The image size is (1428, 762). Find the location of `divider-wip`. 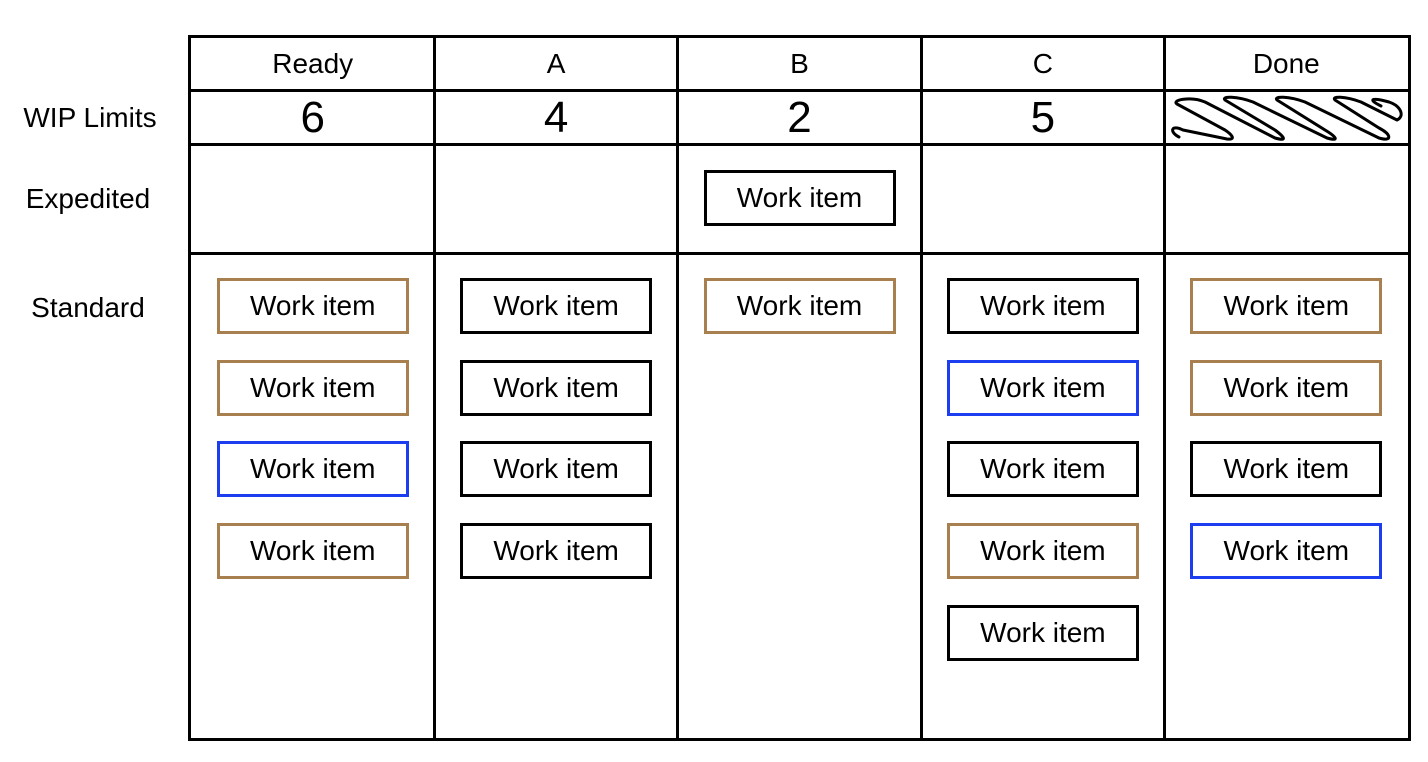

divider-wip is located at coordinates (799, 144).